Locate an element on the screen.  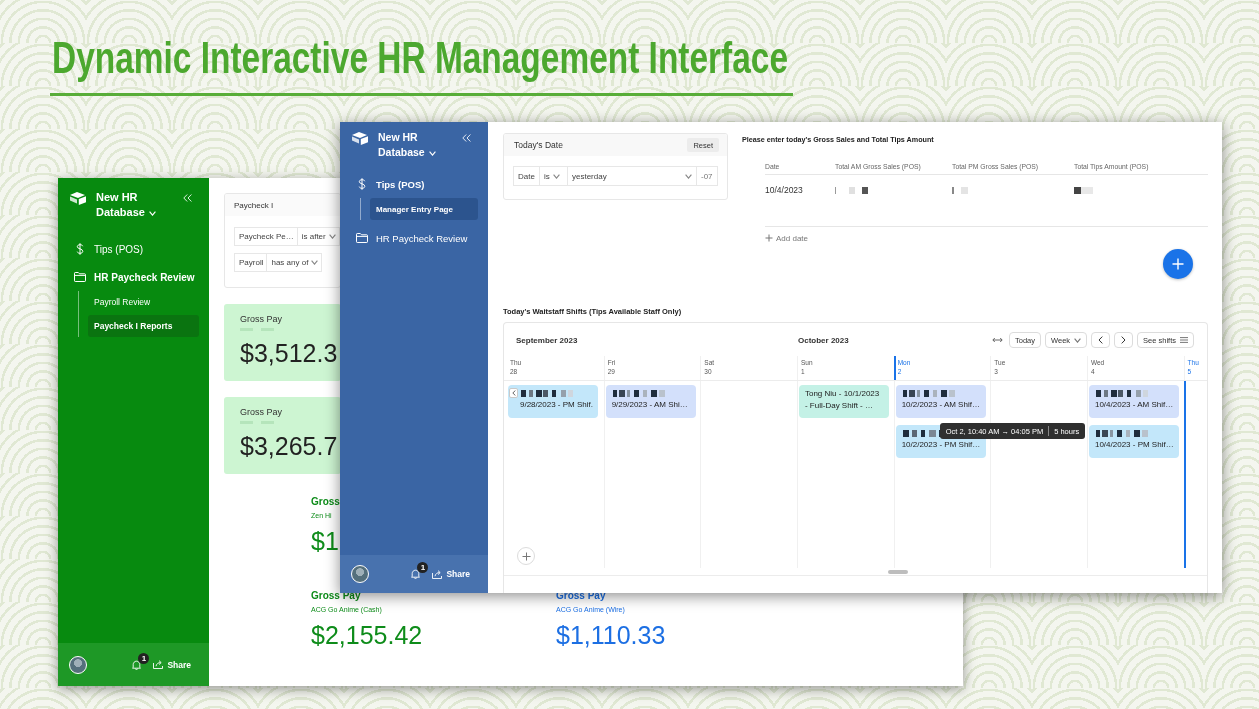
add-record-button is located at coordinates (1178, 264).